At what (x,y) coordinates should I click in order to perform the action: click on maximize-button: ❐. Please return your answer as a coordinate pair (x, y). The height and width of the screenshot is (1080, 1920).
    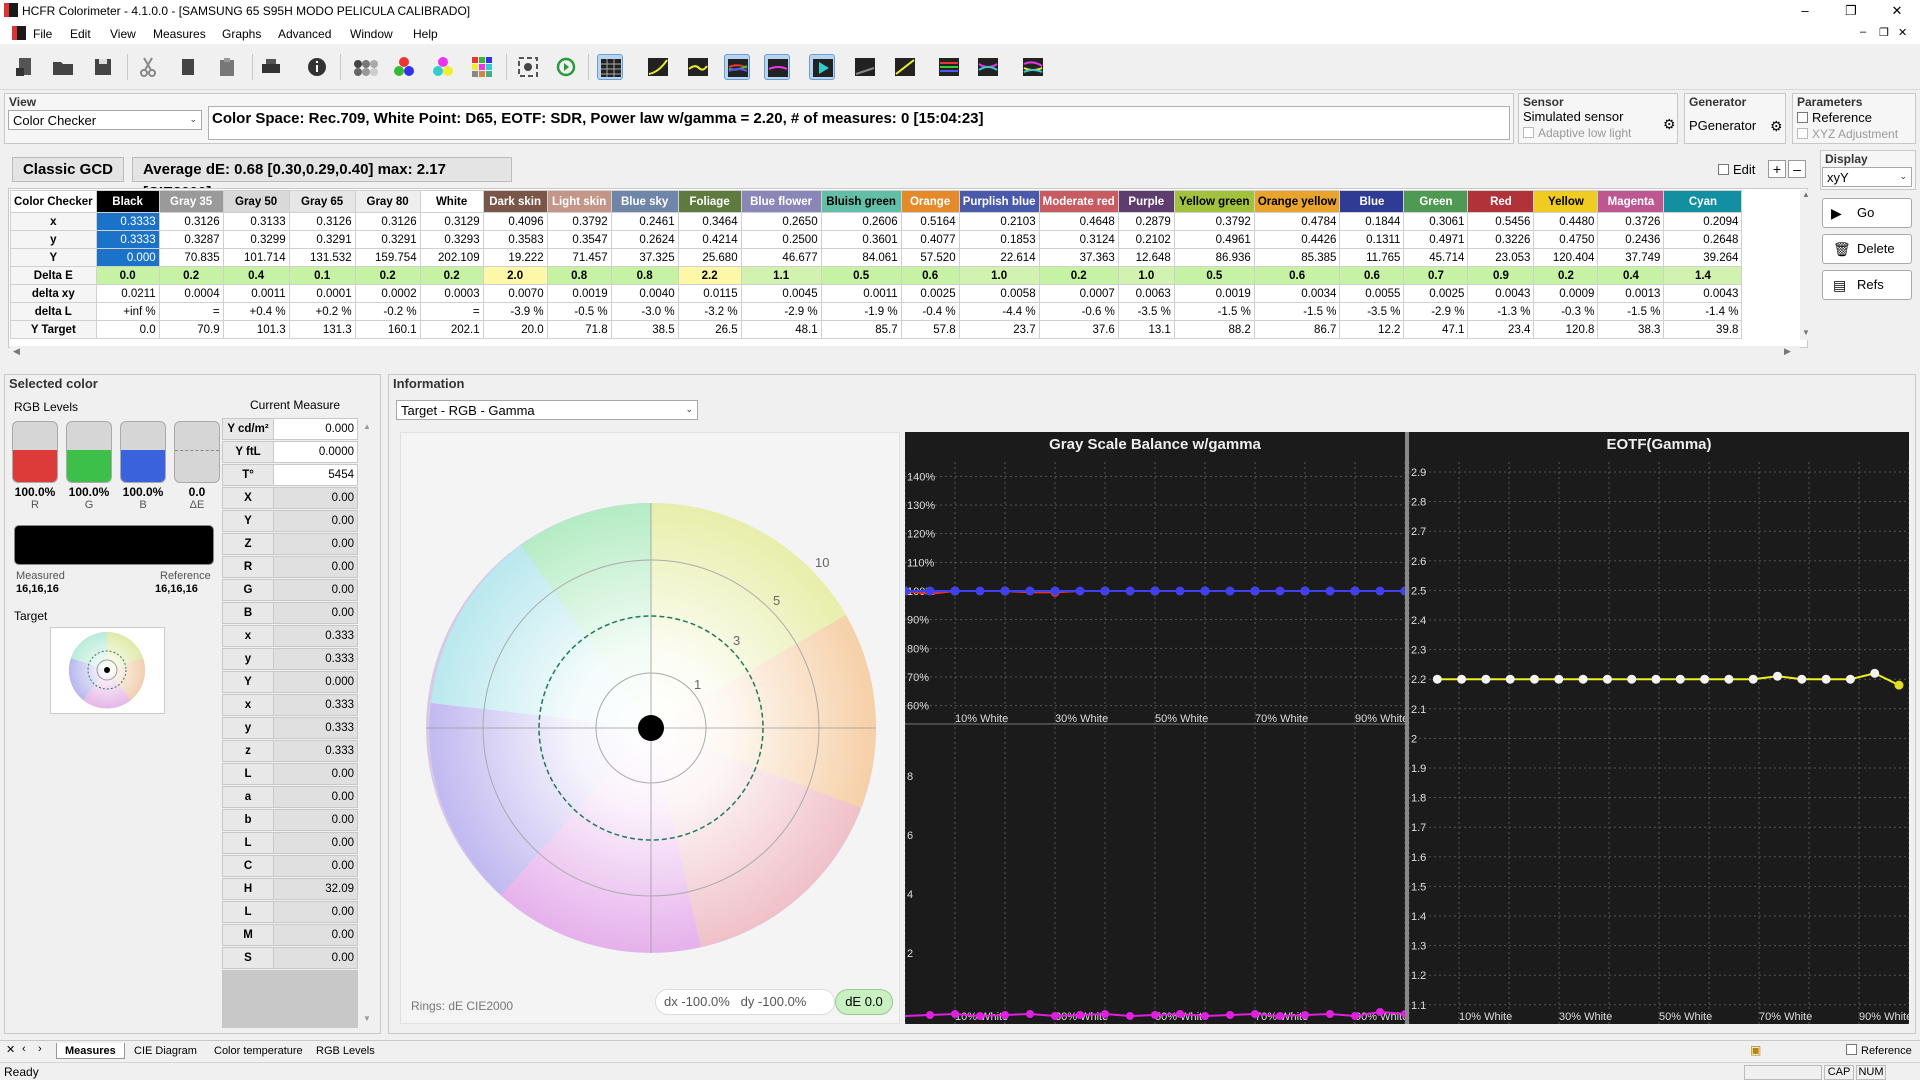
    Looking at the image, I should click on (1851, 11).